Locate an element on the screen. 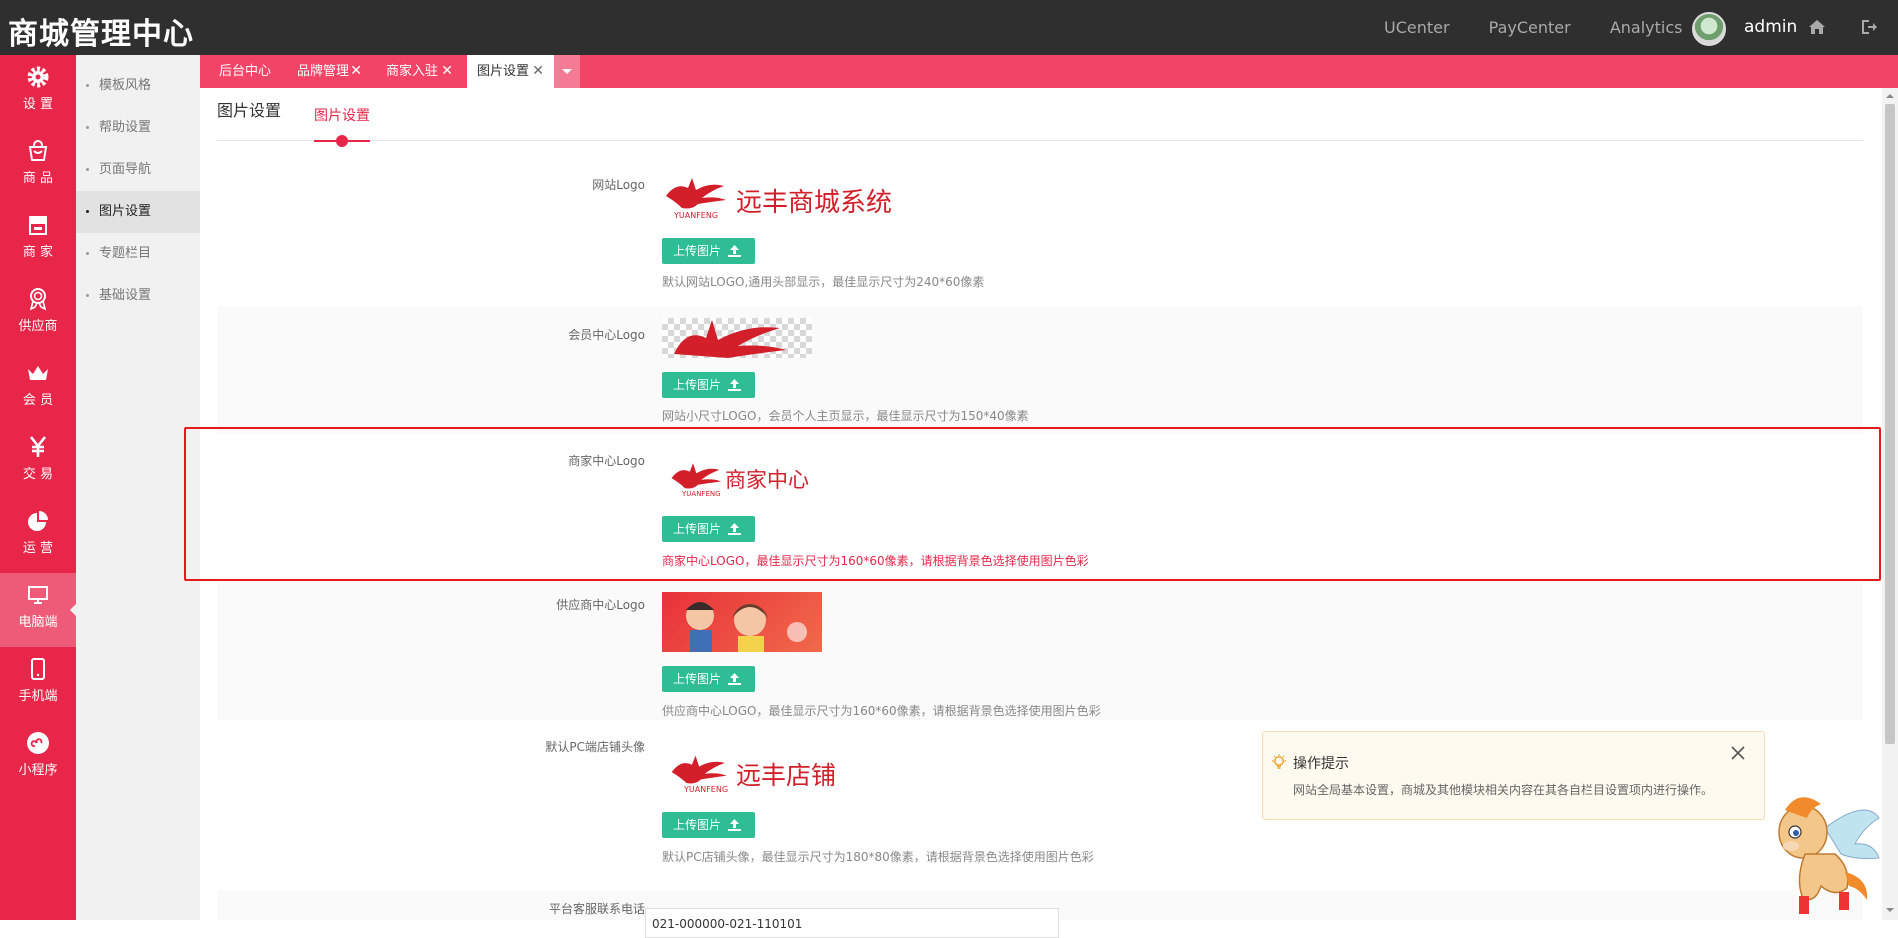 This screenshot has height=938, width=1898. field-hint: 商家中心LOGO，最佳显示尺寸为160*60像素，请根据背景色选择使用图片色彩 is located at coordinates (875, 561).